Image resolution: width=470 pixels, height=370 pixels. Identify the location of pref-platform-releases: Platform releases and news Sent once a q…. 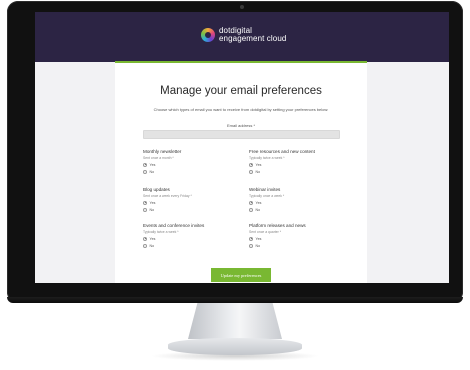
(298, 235).